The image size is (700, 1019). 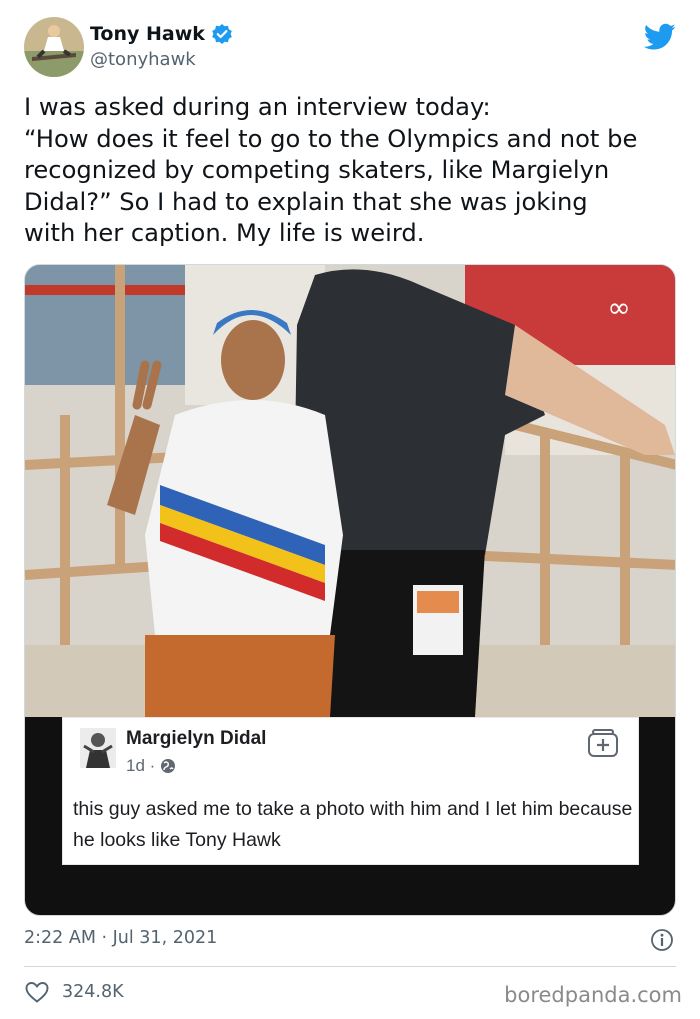 What do you see at coordinates (222, 34) in the screenshot?
I see `verified-badge-icon` at bounding box center [222, 34].